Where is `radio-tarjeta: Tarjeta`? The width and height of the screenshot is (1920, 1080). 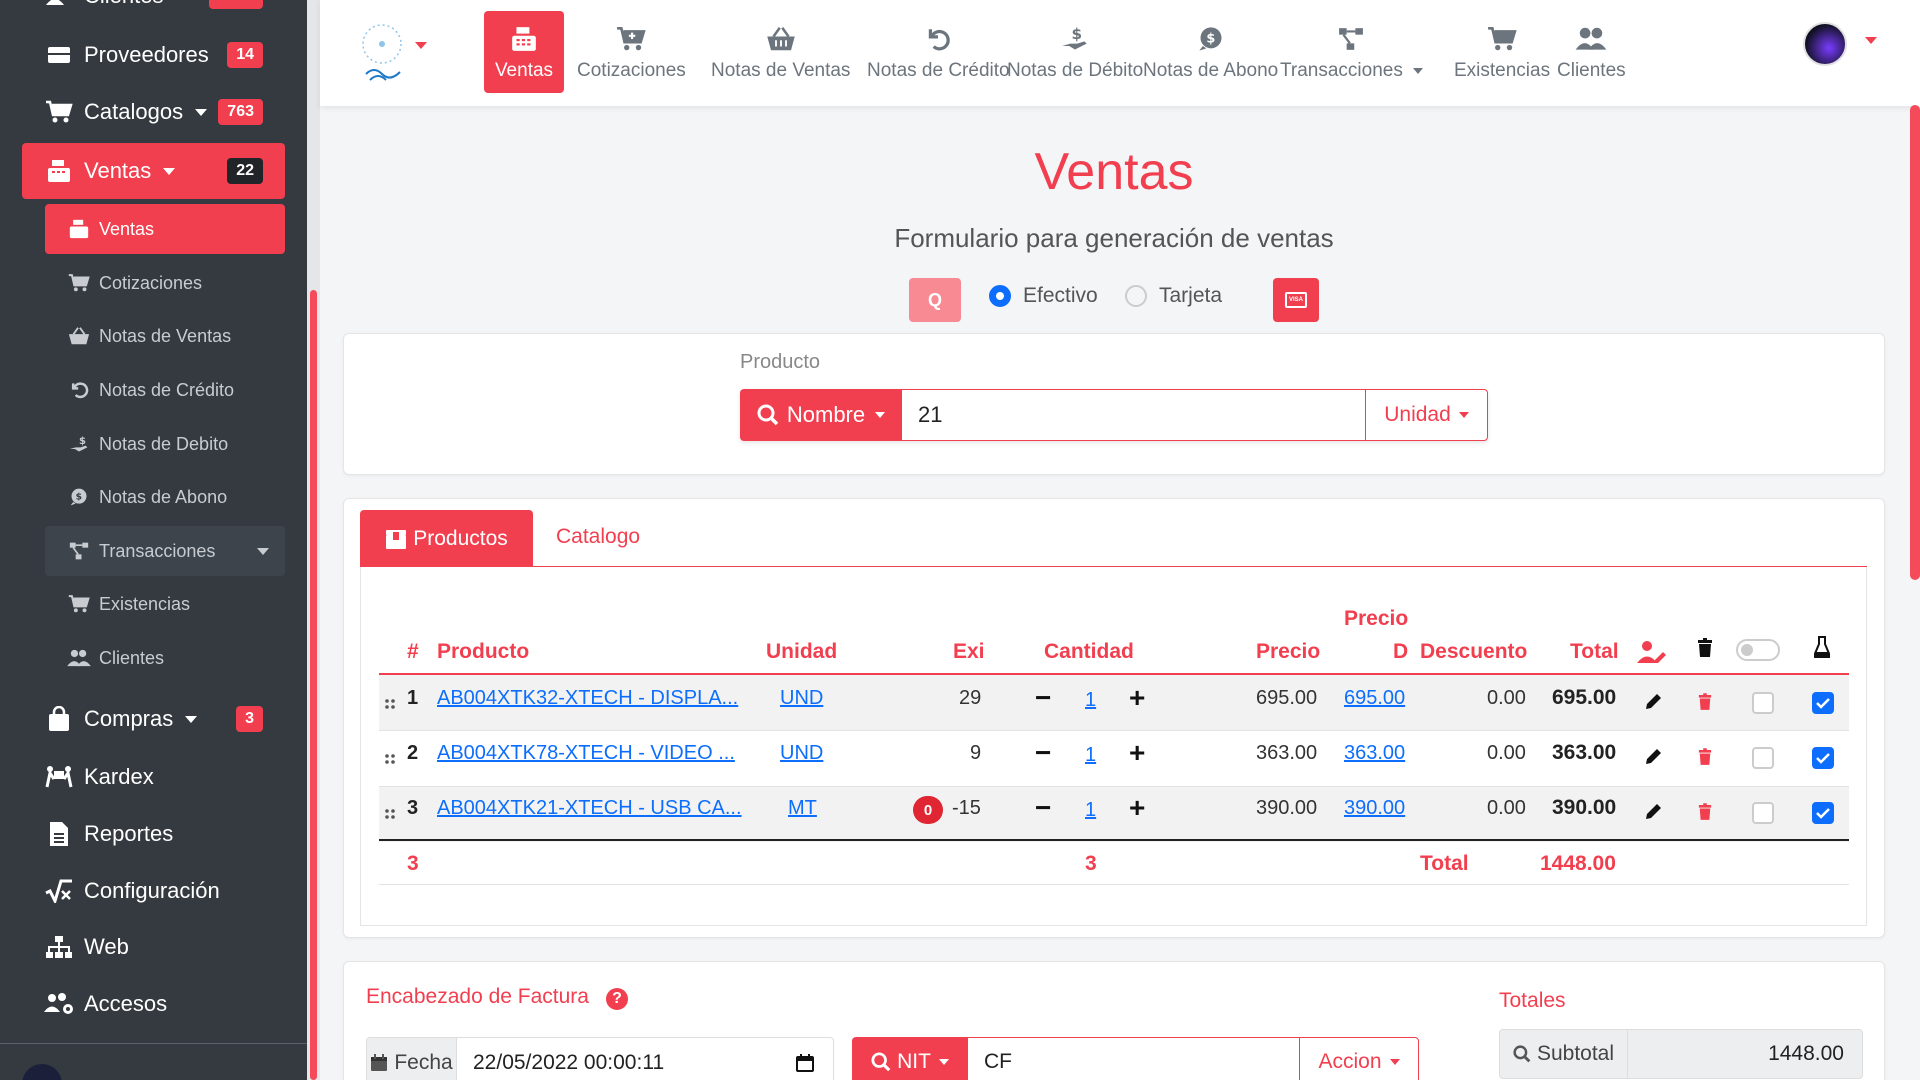
radio-tarjeta: Tarjeta is located at coordinates (1173, 296).